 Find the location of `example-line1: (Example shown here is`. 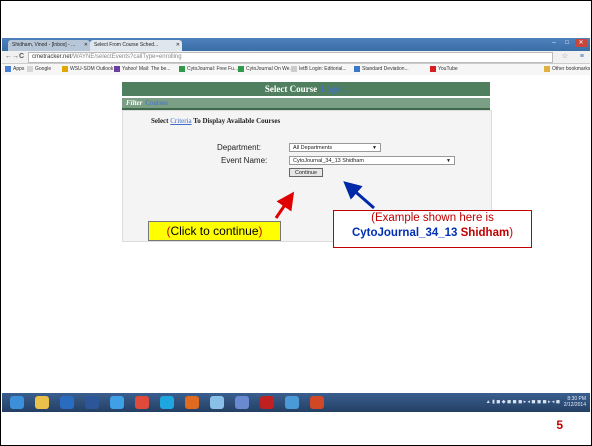

example-line1: (Example shown here is is located at coordinates (432, 218).